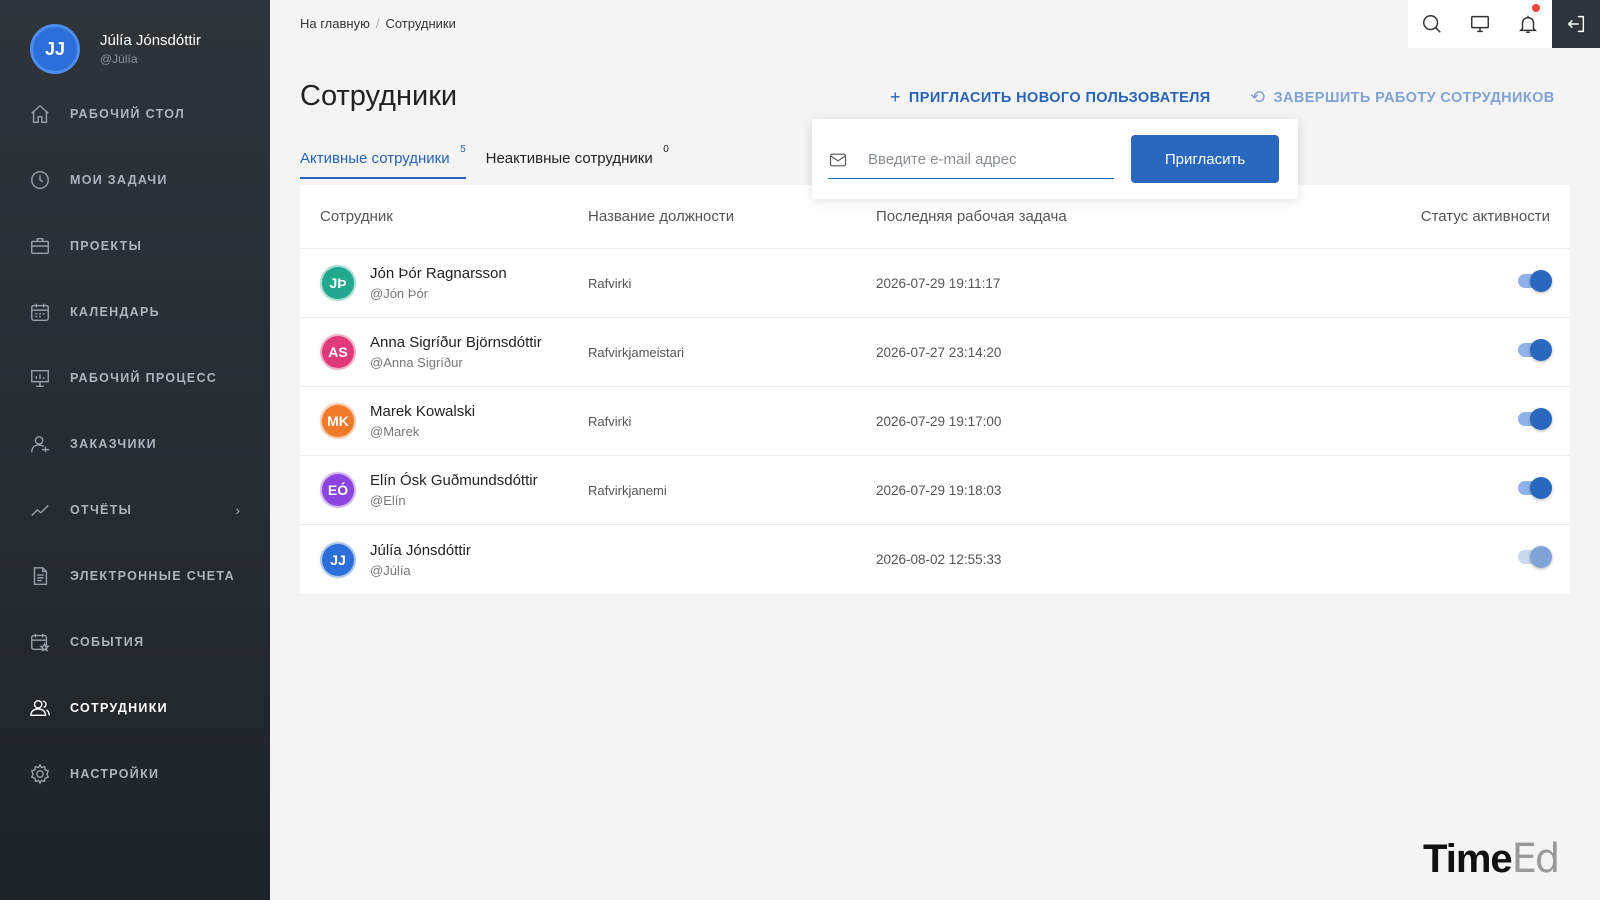 This screenshot has width=1600, height=900. I want to click on job-title: Rafvirkjameistari, so click(636, 352).